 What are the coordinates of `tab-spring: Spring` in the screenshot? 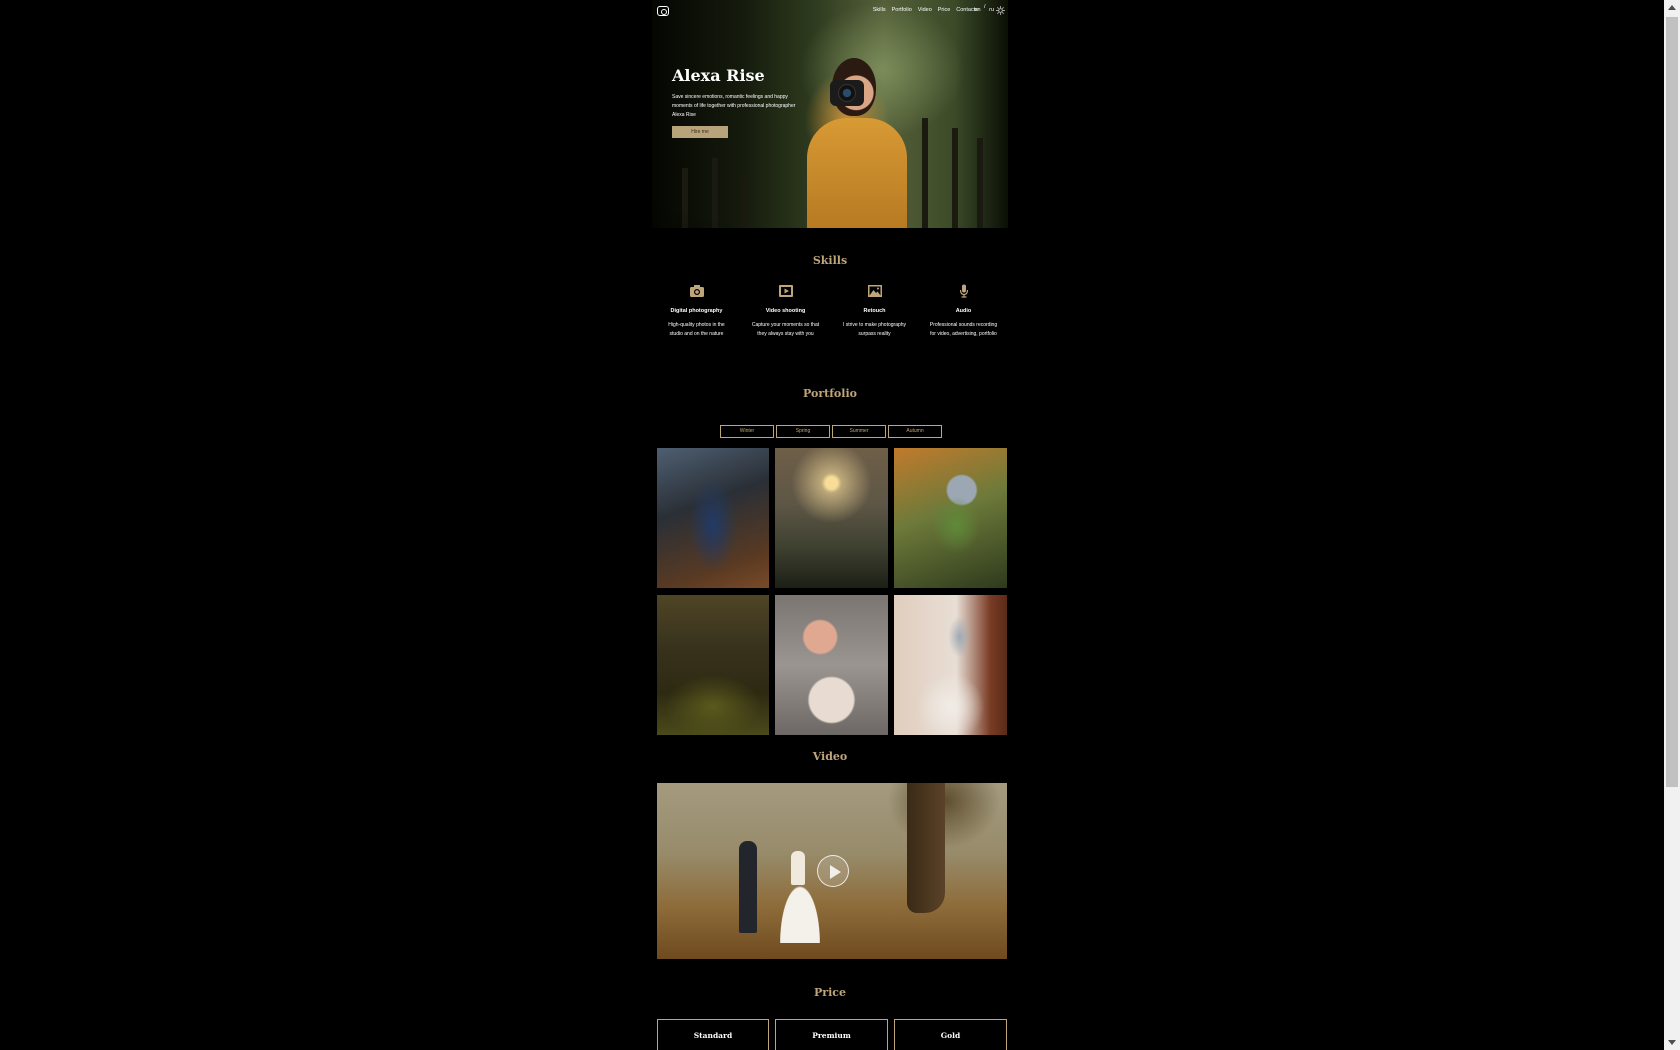 It's located at (803, 431).